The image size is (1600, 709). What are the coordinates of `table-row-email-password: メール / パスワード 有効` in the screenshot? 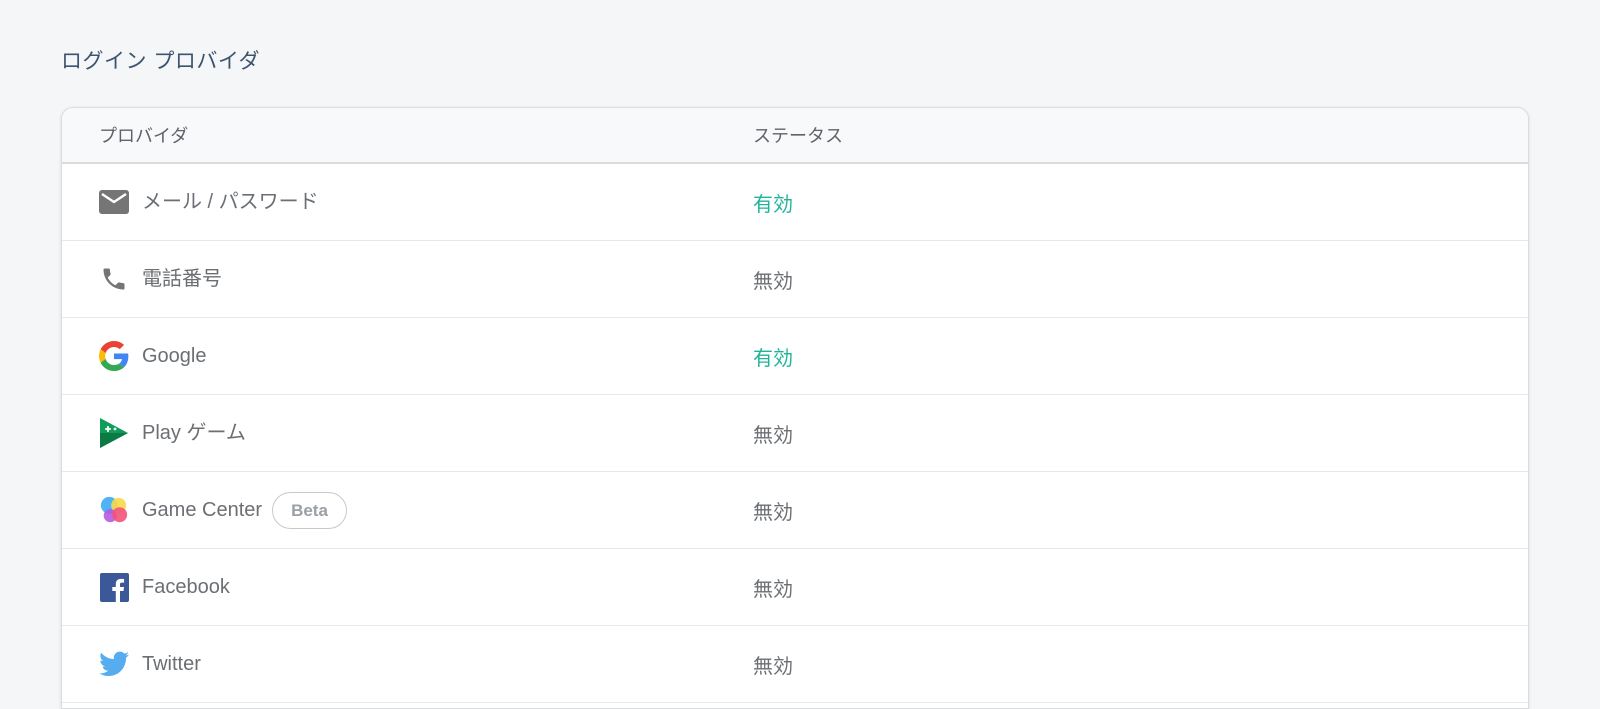 It's located at (795, 202).